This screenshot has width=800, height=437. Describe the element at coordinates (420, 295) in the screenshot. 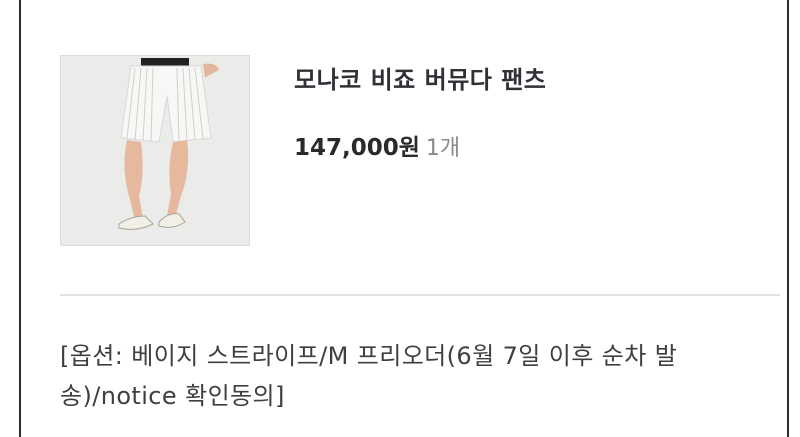

I see `section-divider` at that location.